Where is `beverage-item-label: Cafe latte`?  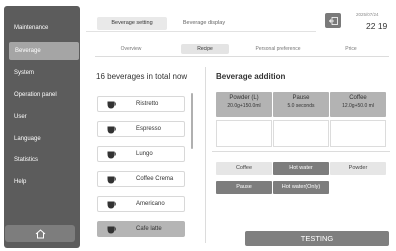 beverage-item-label: Cafe latte is located at coordinates (149, 229).